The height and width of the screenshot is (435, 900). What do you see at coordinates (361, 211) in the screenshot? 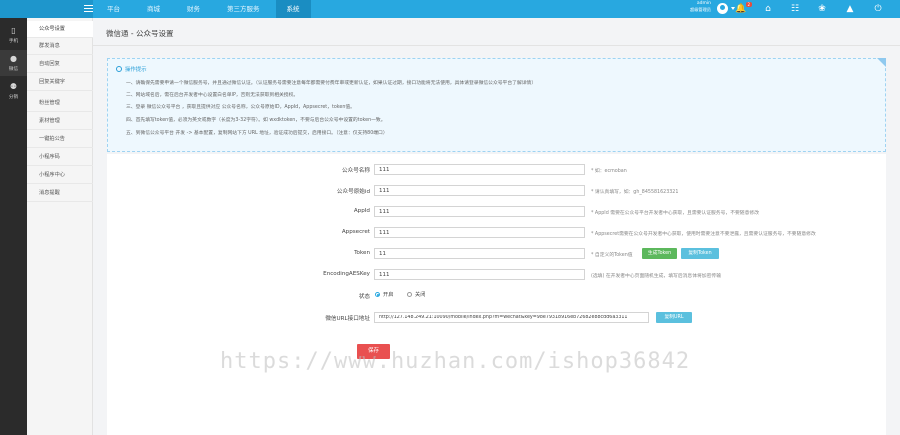
I see `field-label: AppId` at bounding box center [361, 211].